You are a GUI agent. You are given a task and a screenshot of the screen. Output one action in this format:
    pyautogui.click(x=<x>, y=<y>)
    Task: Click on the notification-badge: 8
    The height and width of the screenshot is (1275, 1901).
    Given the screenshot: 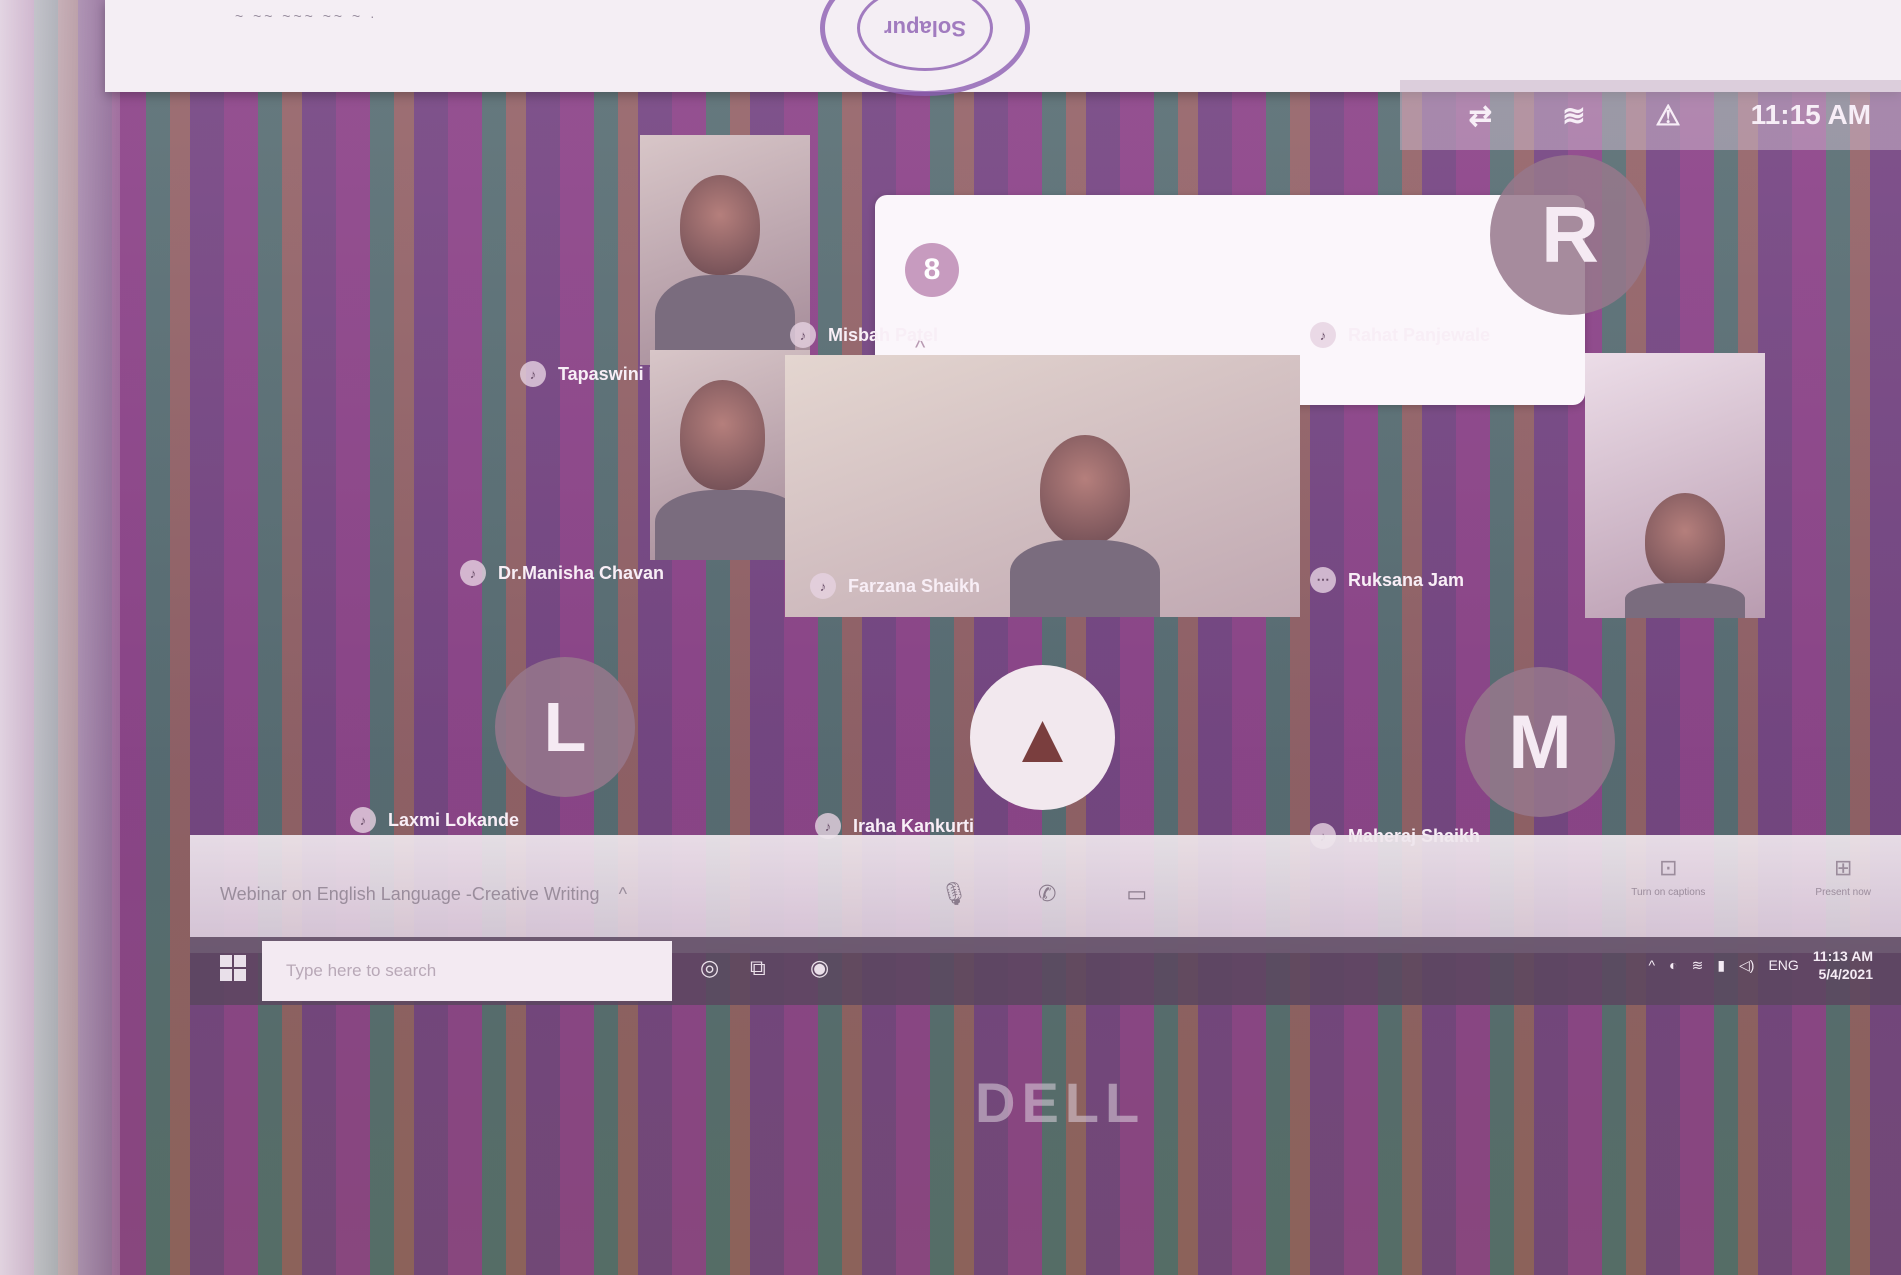 What is the action you would take?
    pyautogui.click(x=932, y=270)
    